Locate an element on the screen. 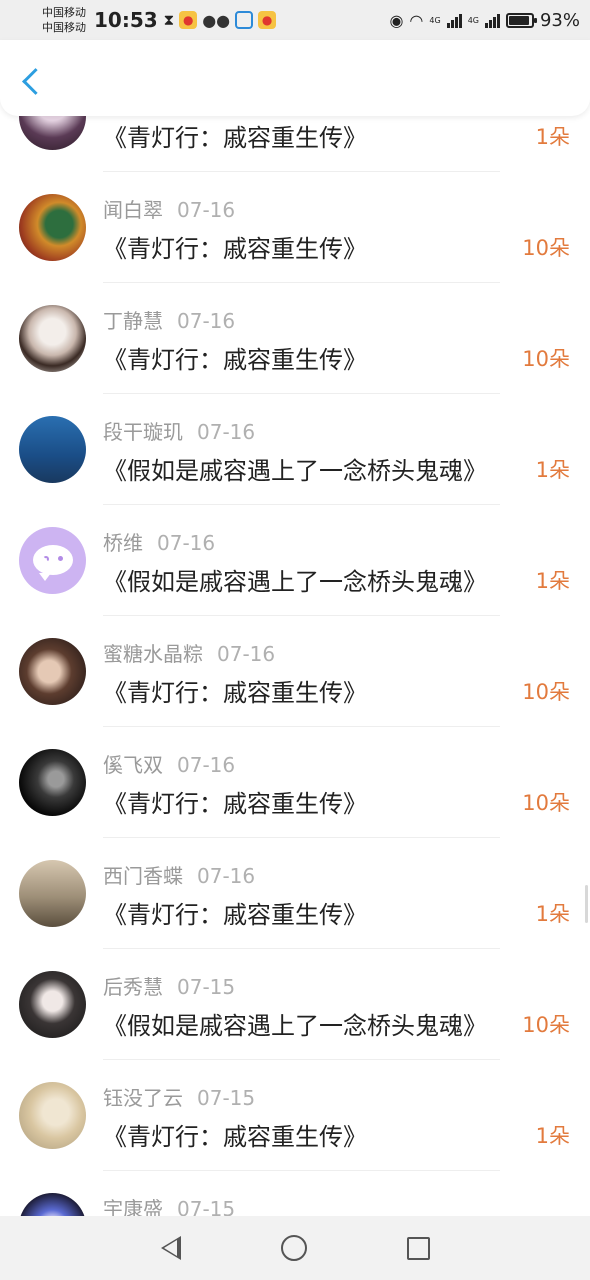  list-item: 傒飞双 07-16 《青灯行：戚容重生传》 10朵 is located at coordinates (295, 782).